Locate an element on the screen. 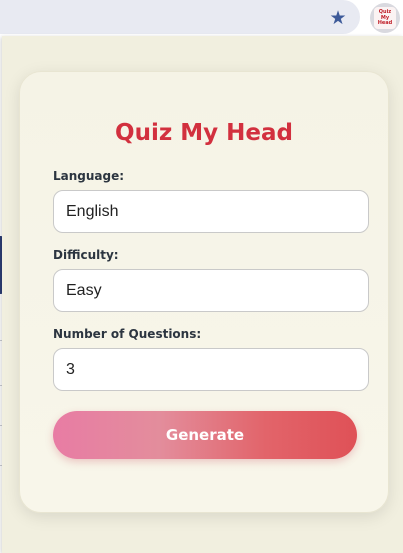  question-count-label: Number of Questions: is located at coordinates (127, 334).